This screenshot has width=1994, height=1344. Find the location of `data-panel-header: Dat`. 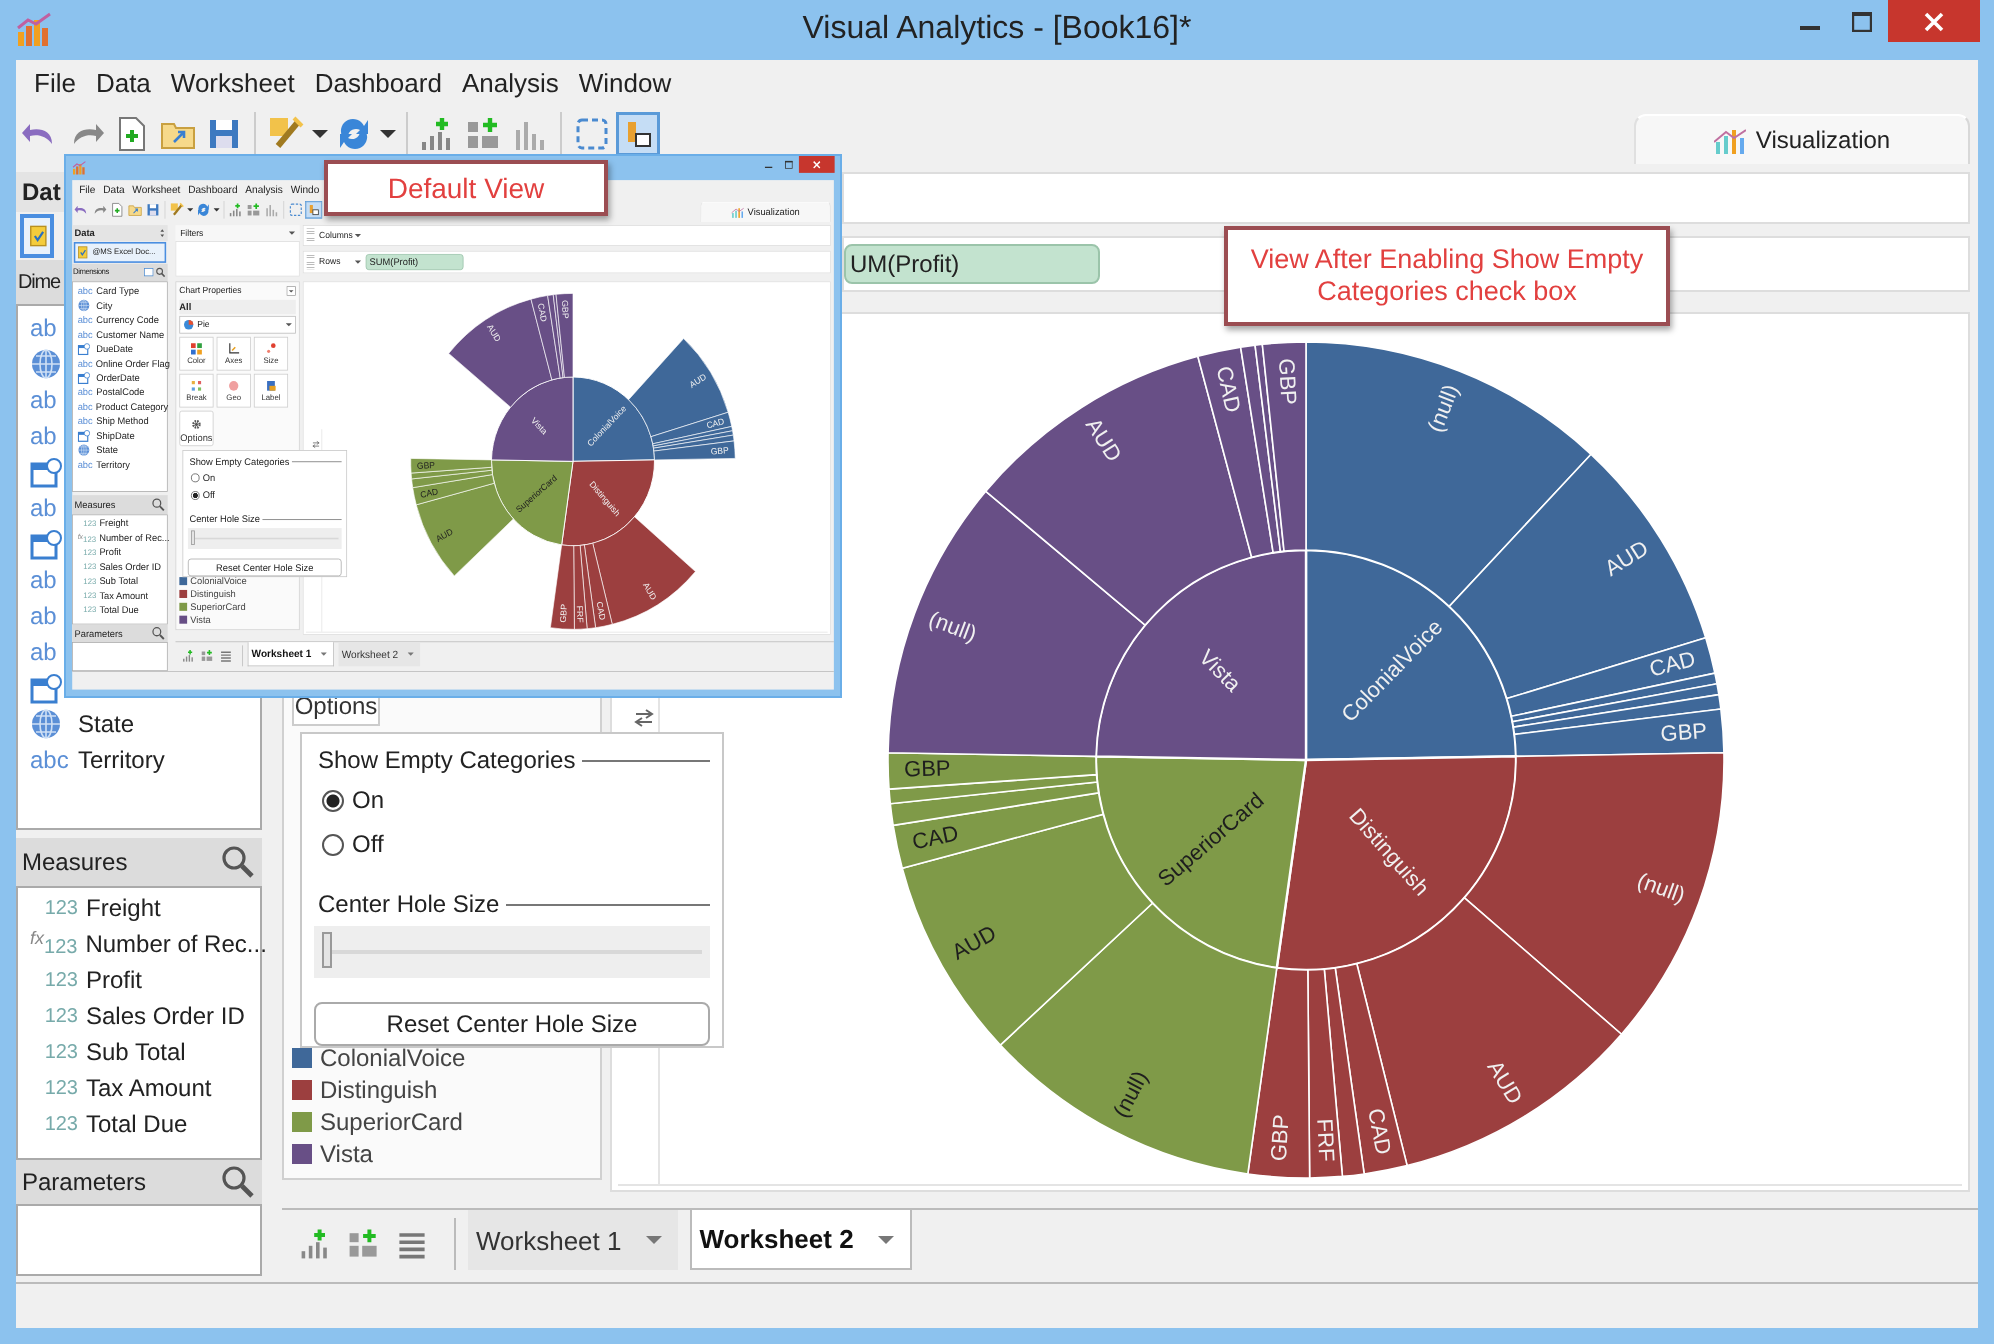

data-panel-header: Dat is located at coordinates (41, 192).